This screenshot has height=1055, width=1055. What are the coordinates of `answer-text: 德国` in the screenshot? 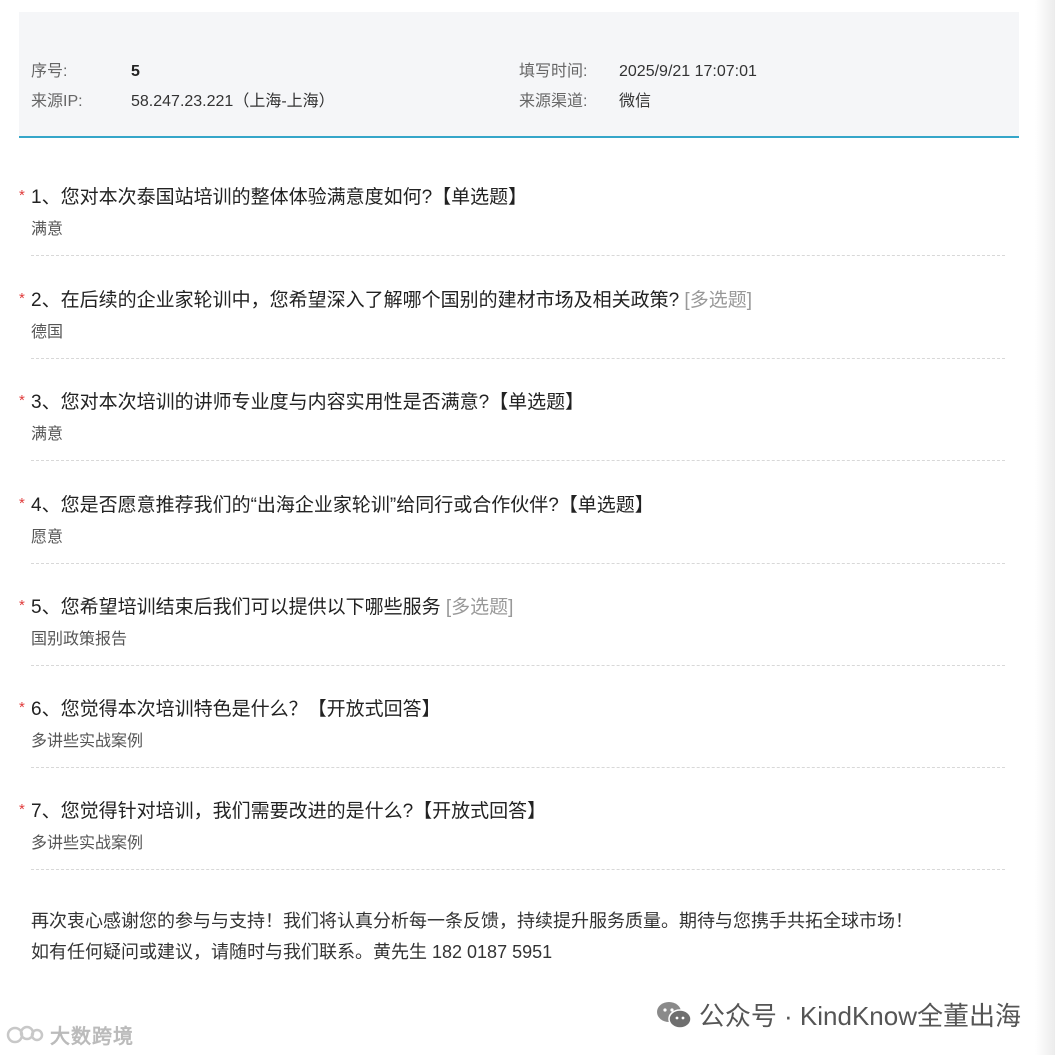 It's located at (47, 332).